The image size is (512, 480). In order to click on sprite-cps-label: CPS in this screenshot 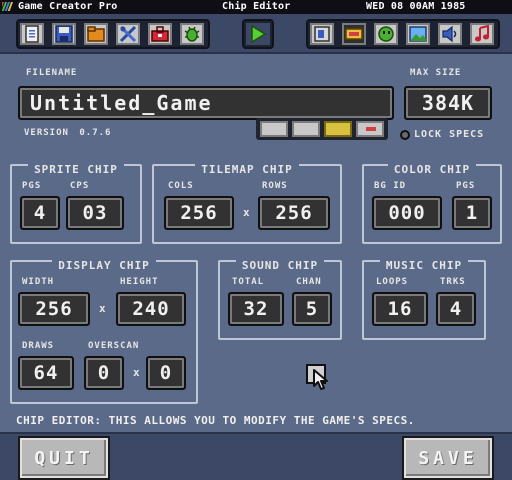, I will do `click(80, 186)`.